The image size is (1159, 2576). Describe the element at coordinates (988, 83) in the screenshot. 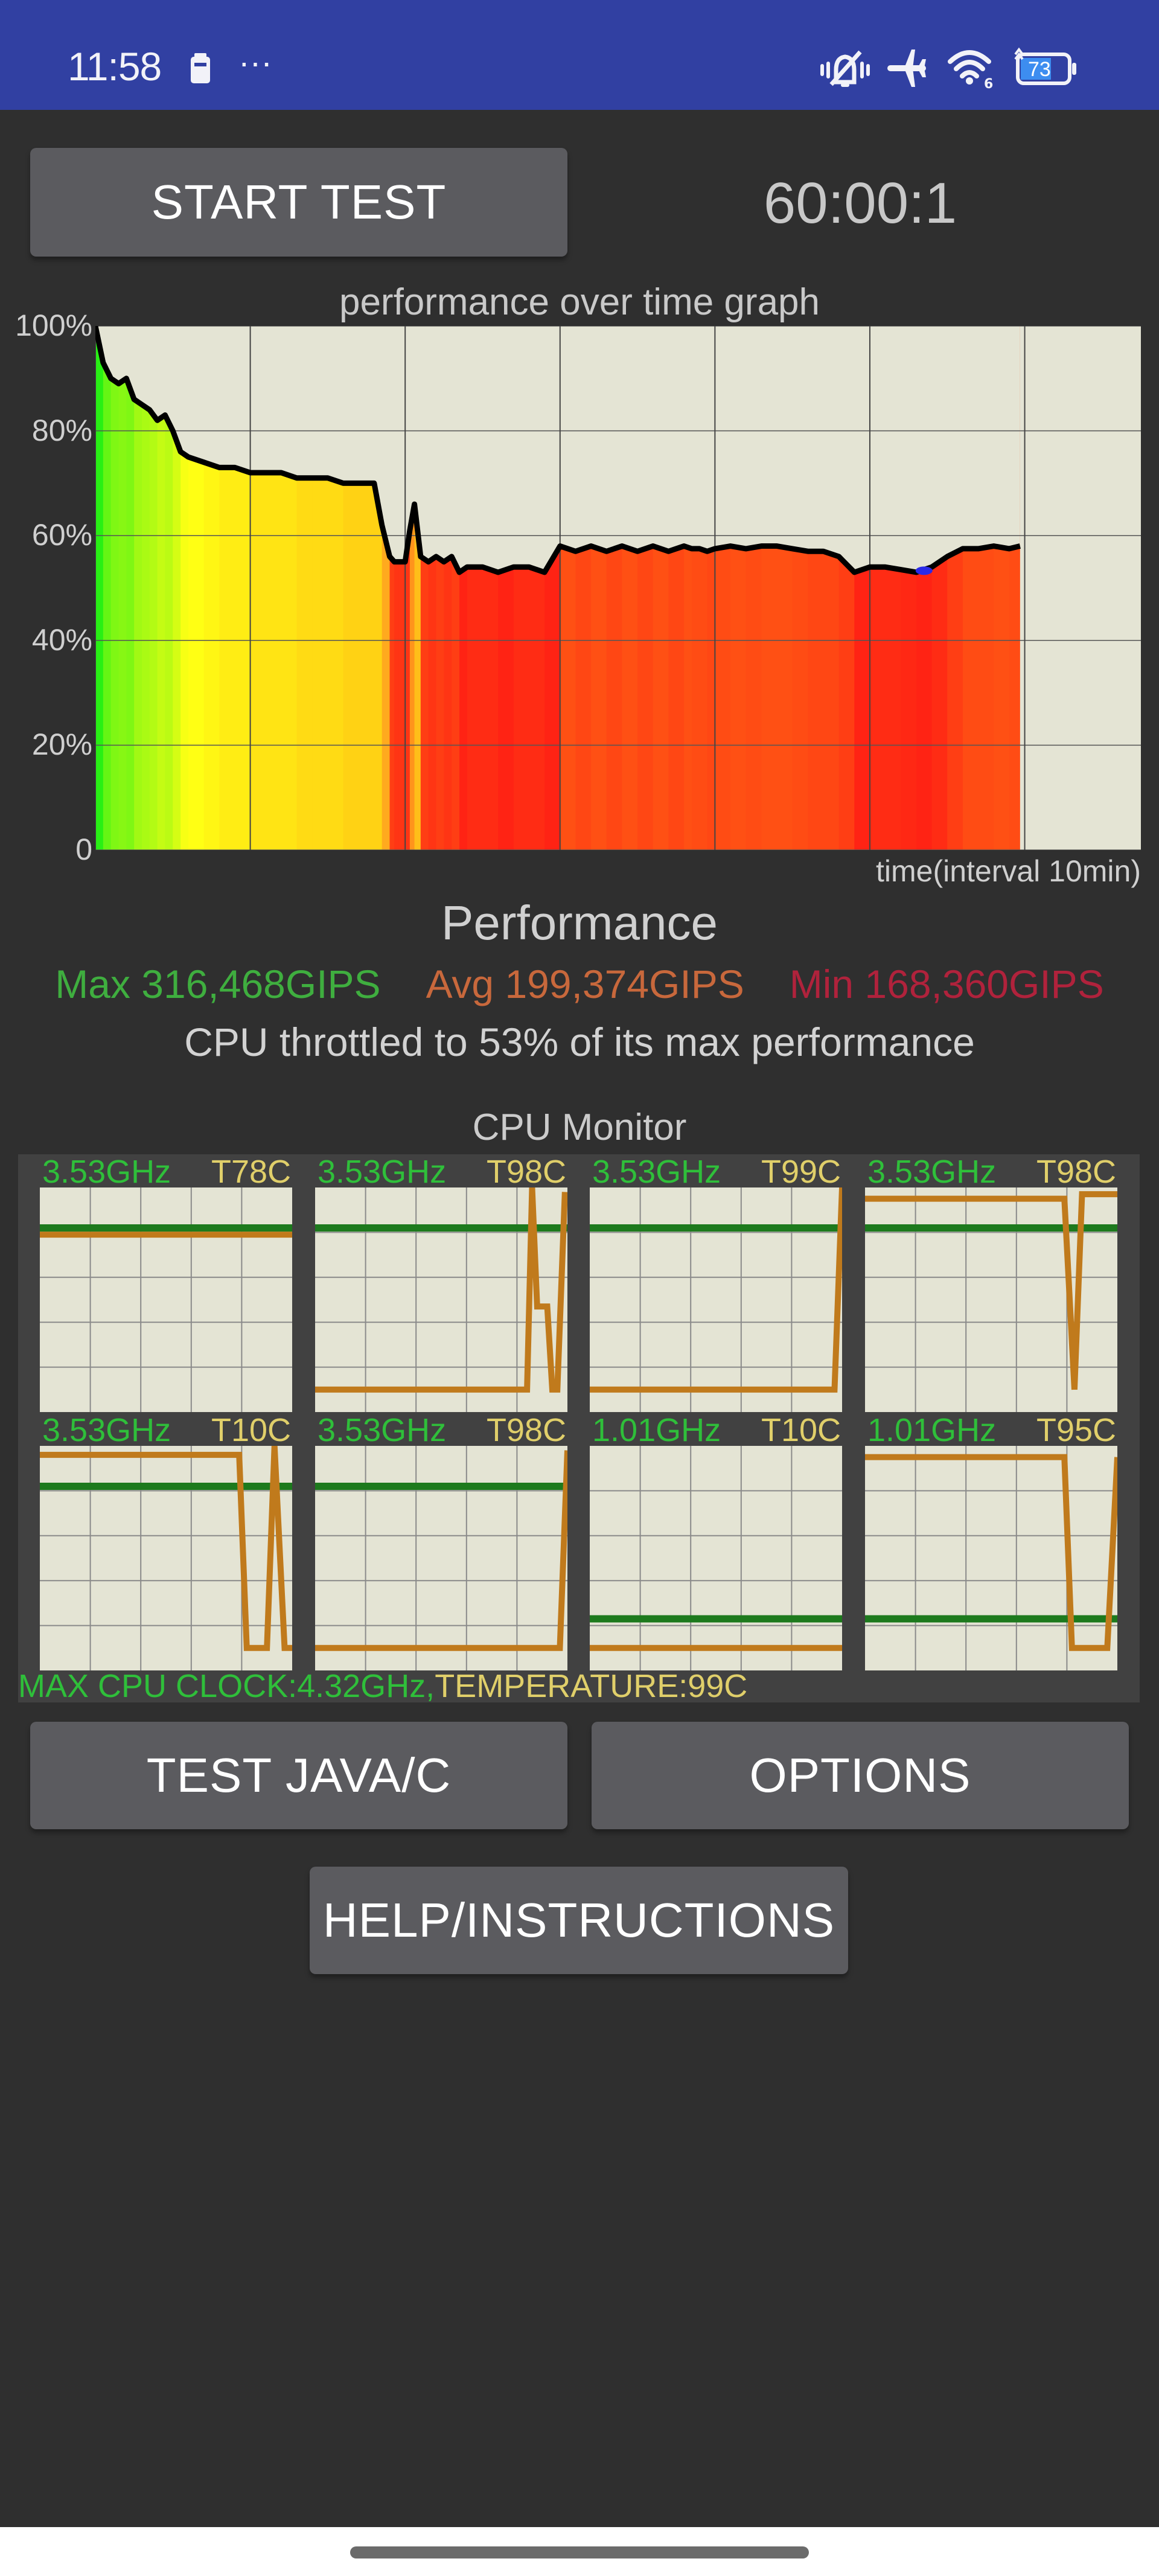

I see `svg-text: 6` at that location.